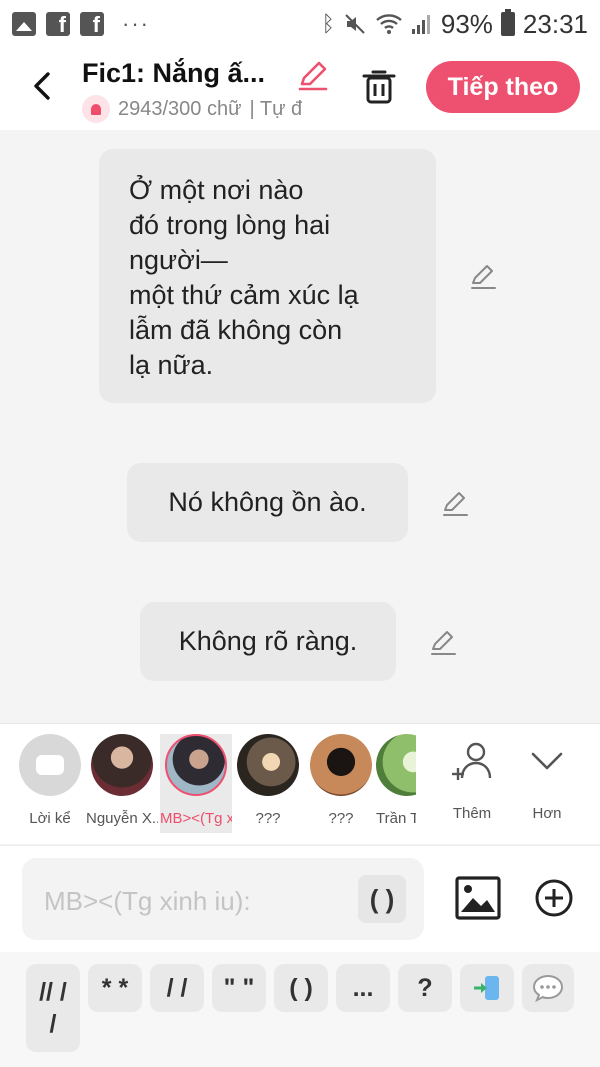  I want to click on shortcut-key: ?, so click(425, 988).